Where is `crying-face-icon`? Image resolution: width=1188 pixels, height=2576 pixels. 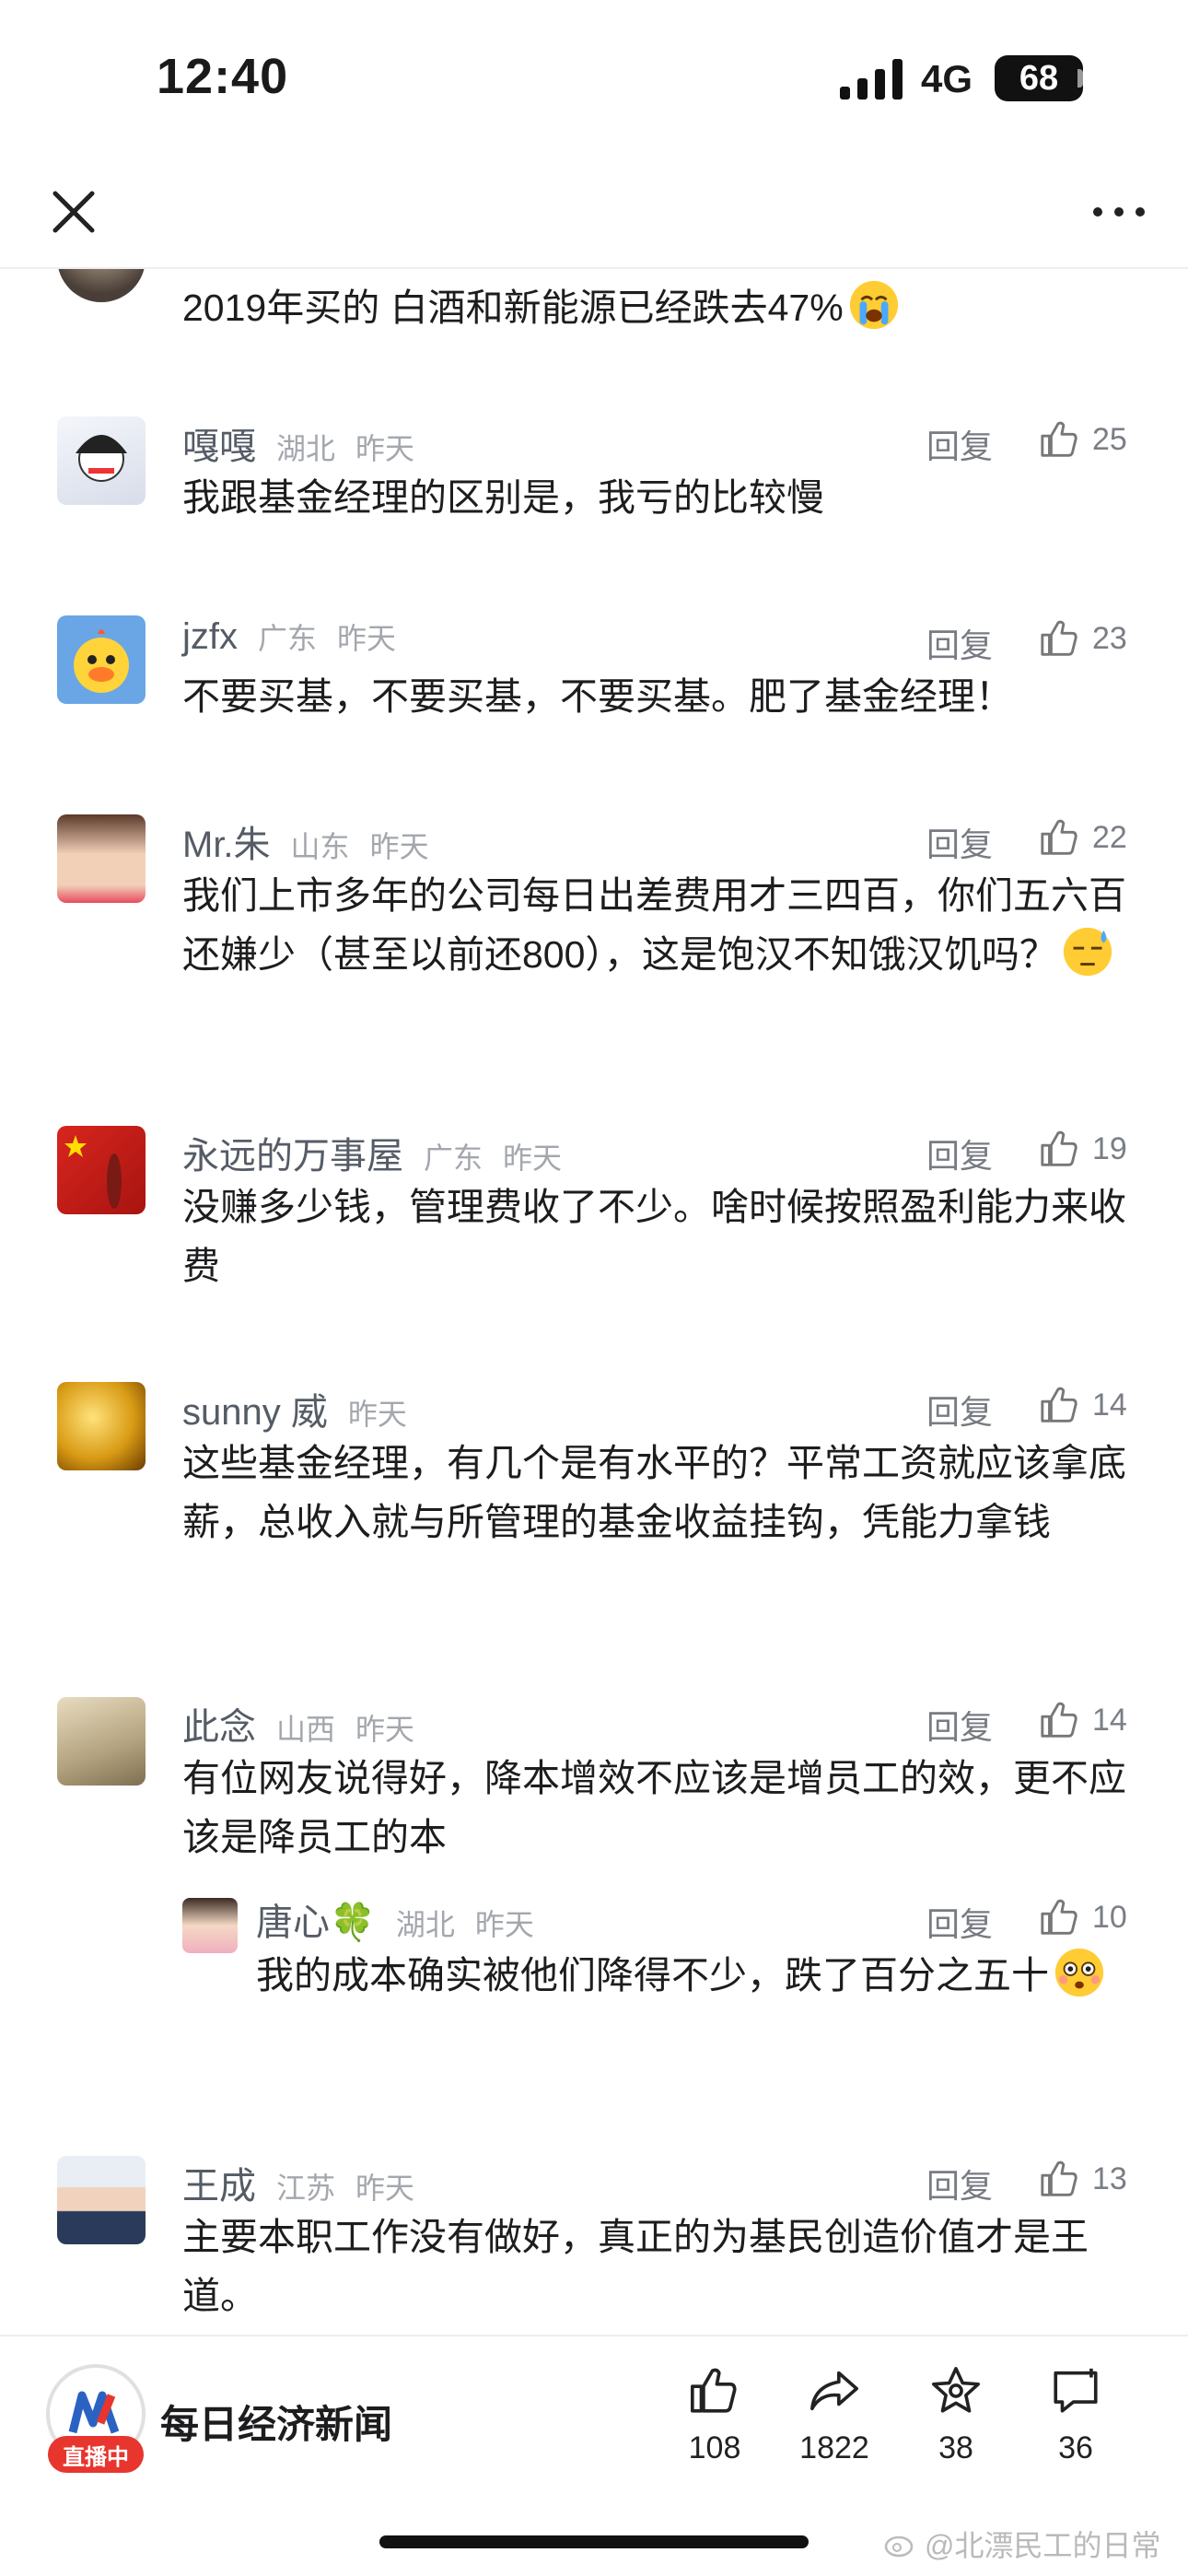
crying-face-icon is located at coordinates (873, 305).